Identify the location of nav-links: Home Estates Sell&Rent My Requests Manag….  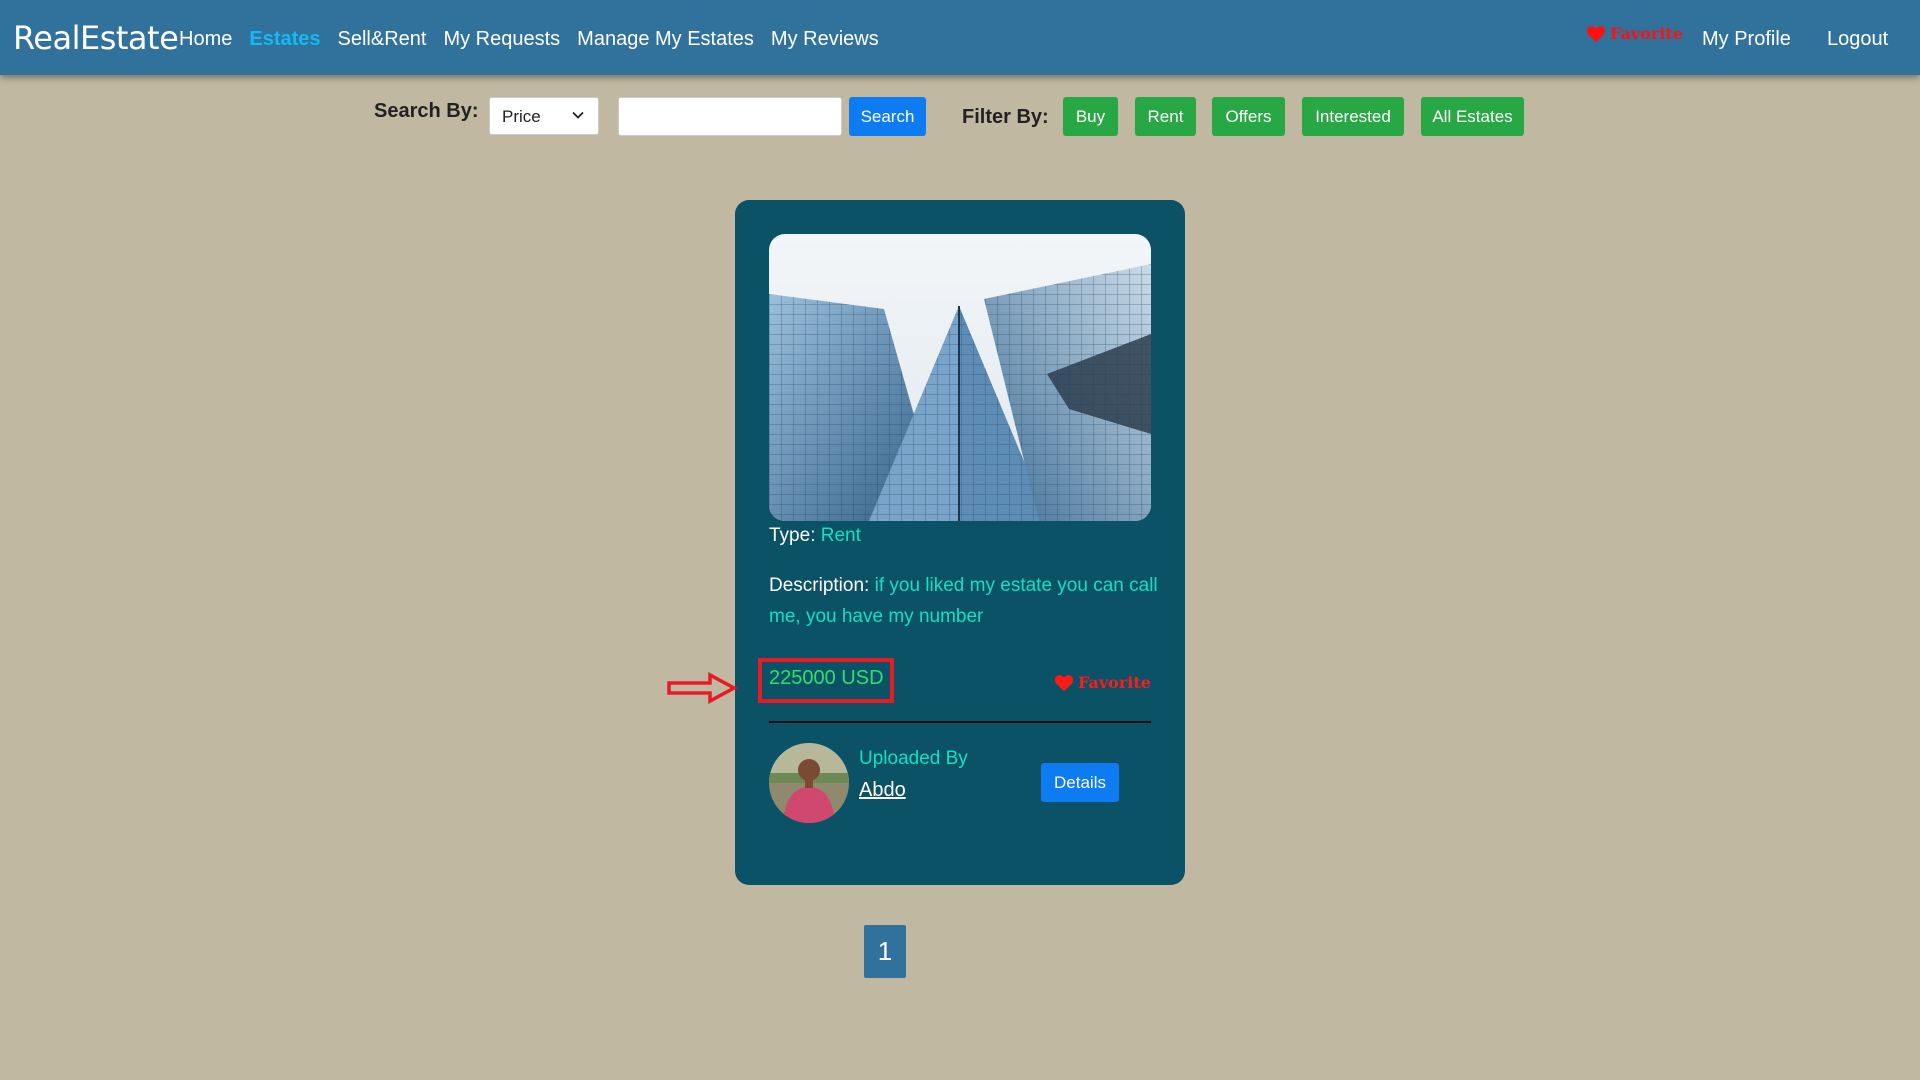
(537, 39).